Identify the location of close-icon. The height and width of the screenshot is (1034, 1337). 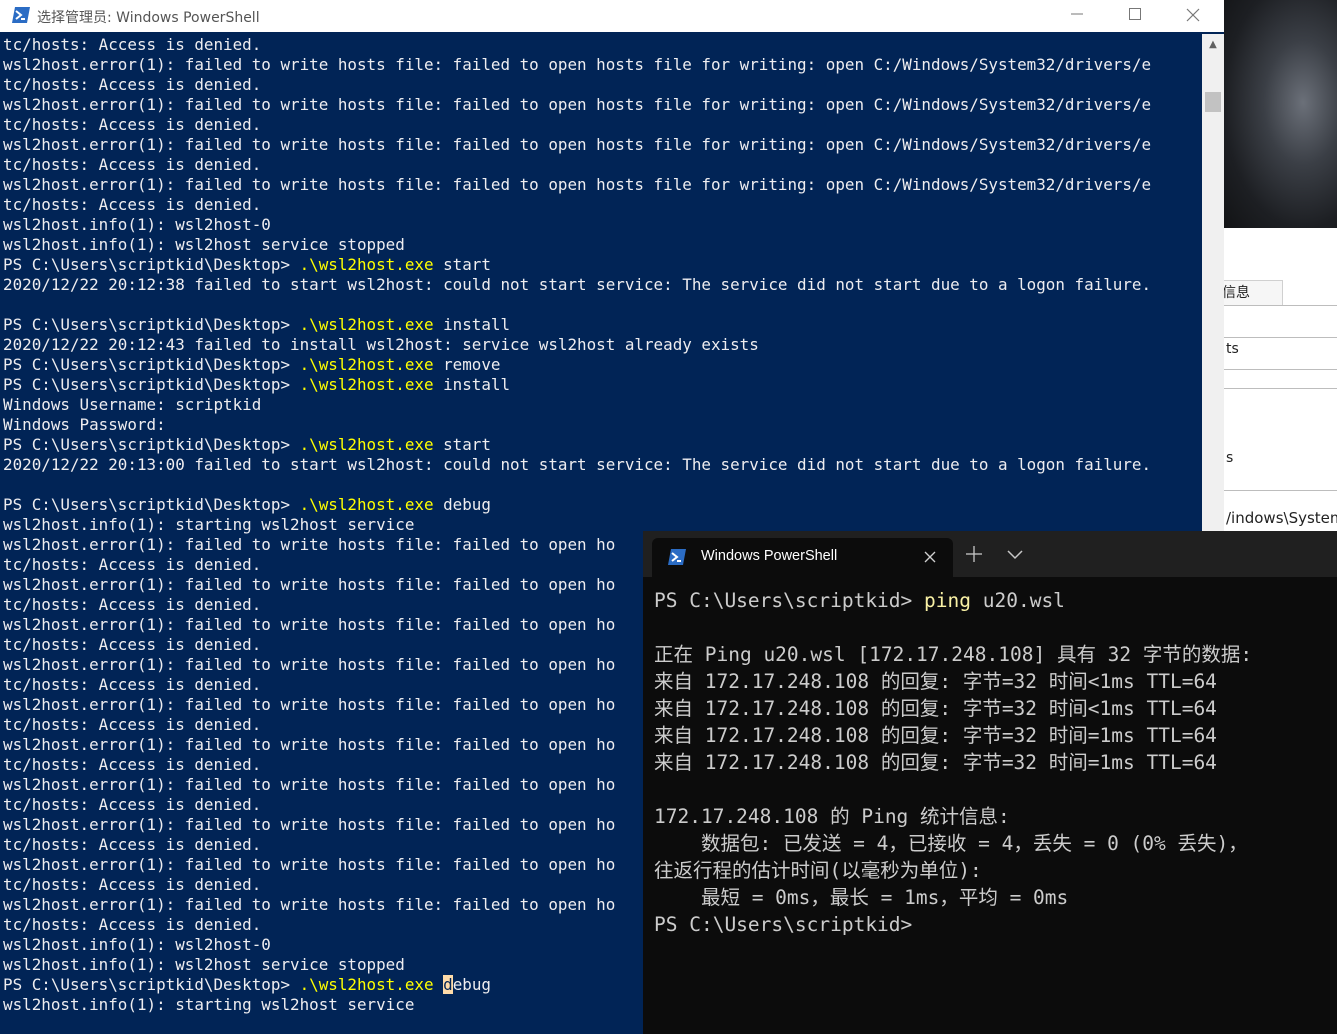
(1193, 15).